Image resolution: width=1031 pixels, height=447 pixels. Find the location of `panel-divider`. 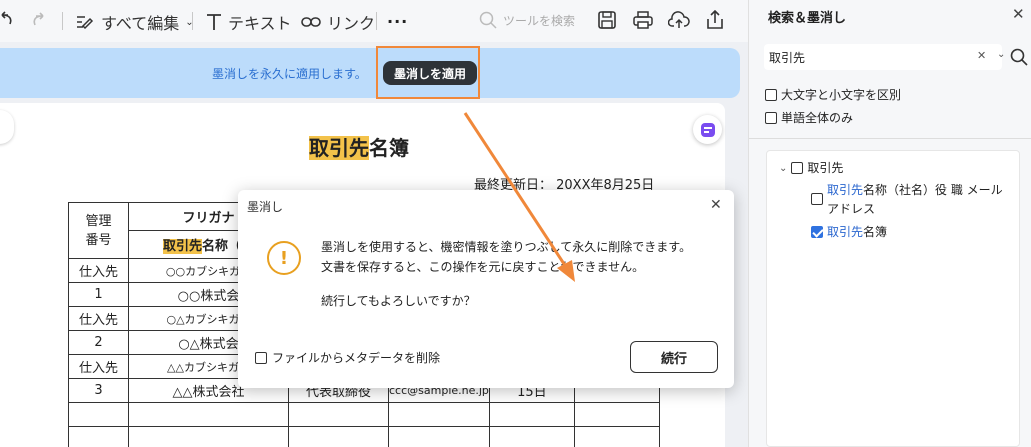

panel-divider is located at coordinates (890, 138).